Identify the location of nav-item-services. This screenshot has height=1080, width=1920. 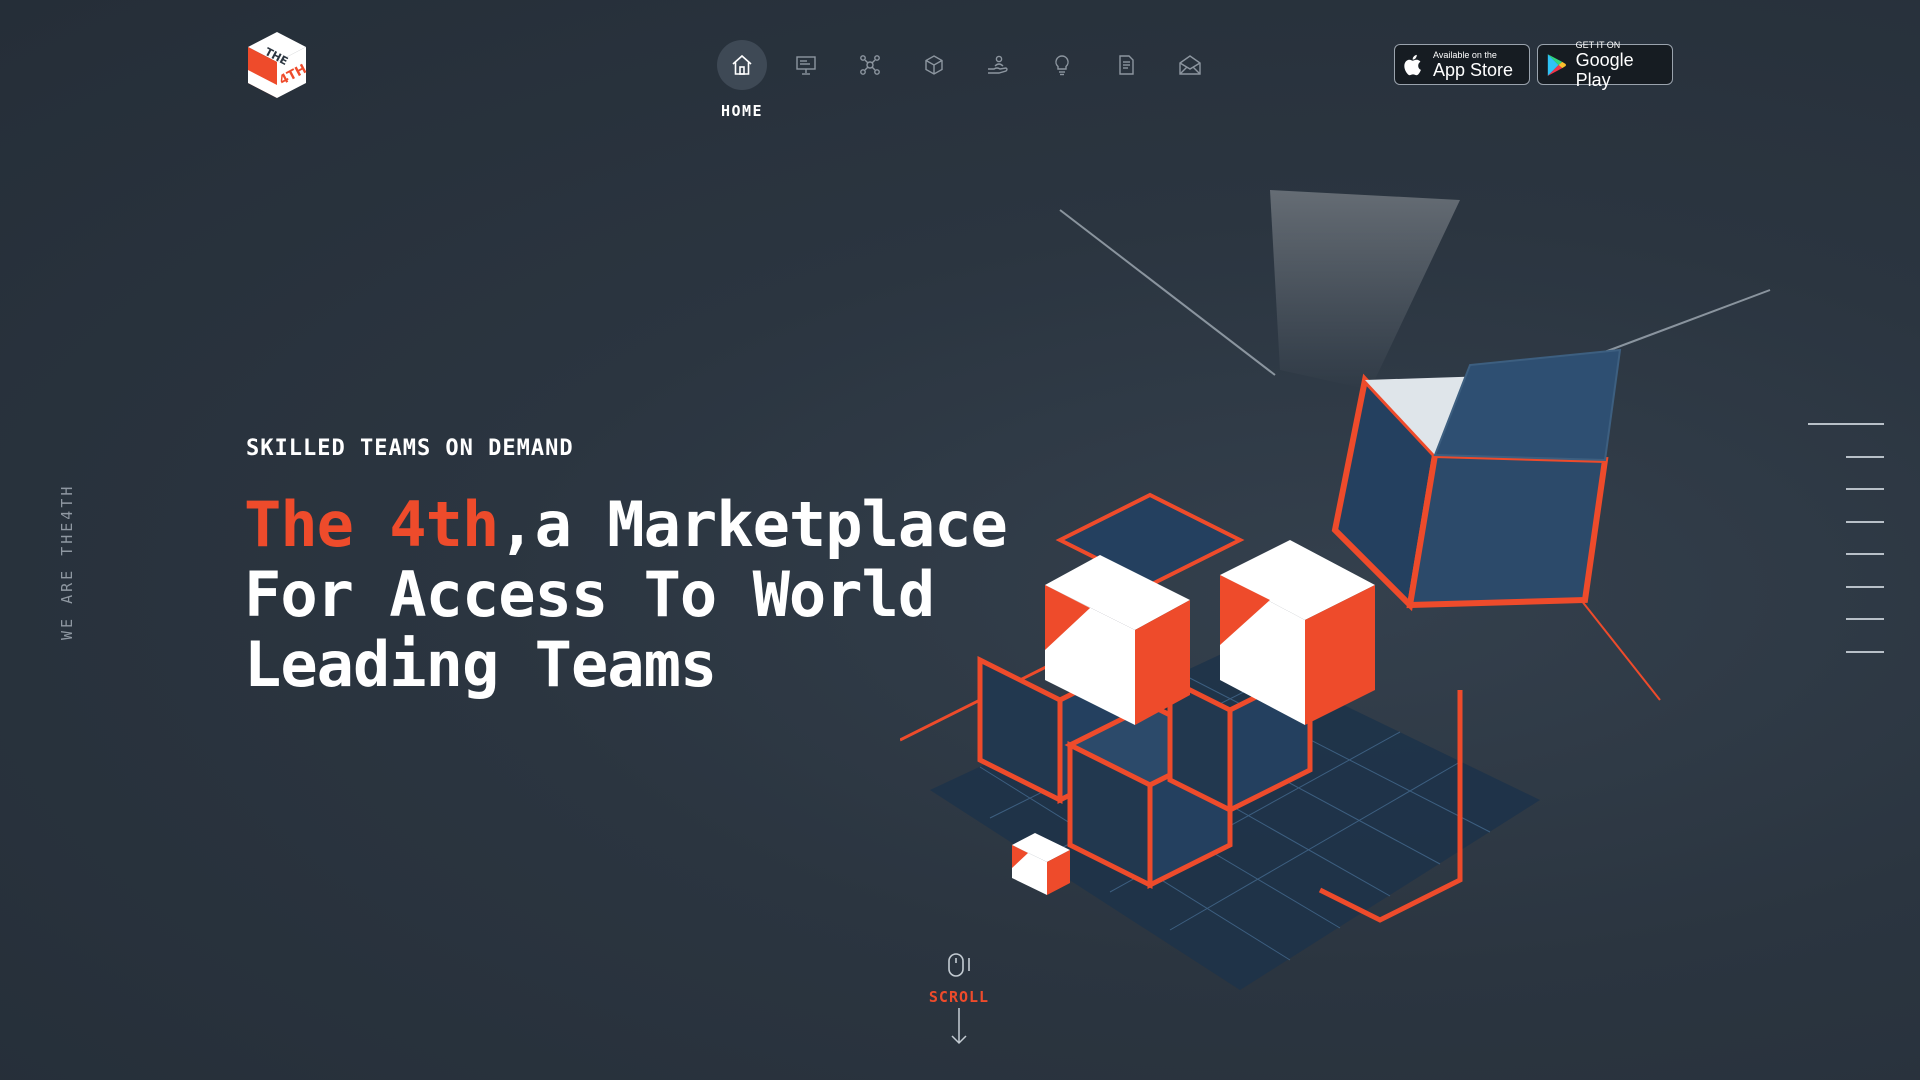
(998, 65).